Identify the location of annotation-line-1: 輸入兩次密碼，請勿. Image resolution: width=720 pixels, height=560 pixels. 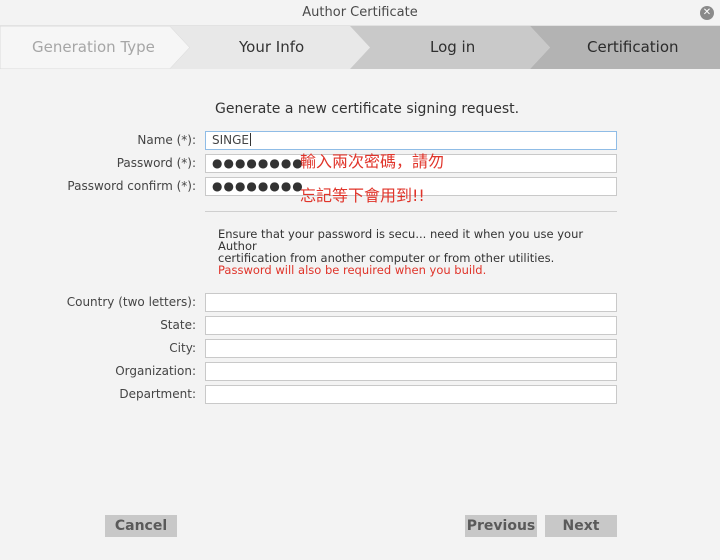
(372, 161).